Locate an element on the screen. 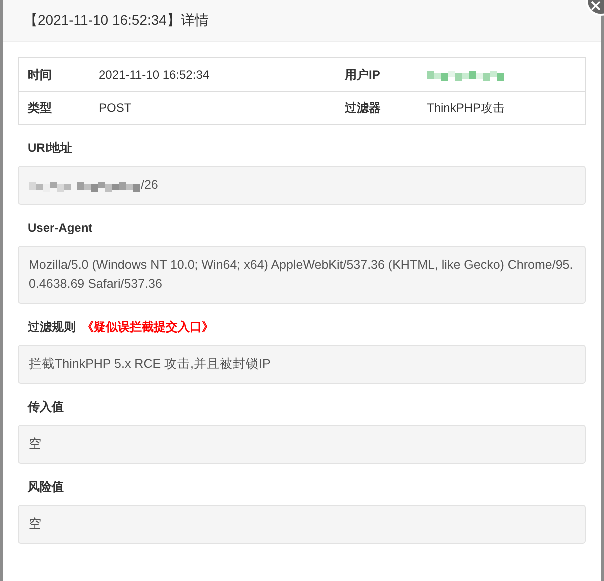  section-label: 过滤规则 is located at coordinates (52, 327).